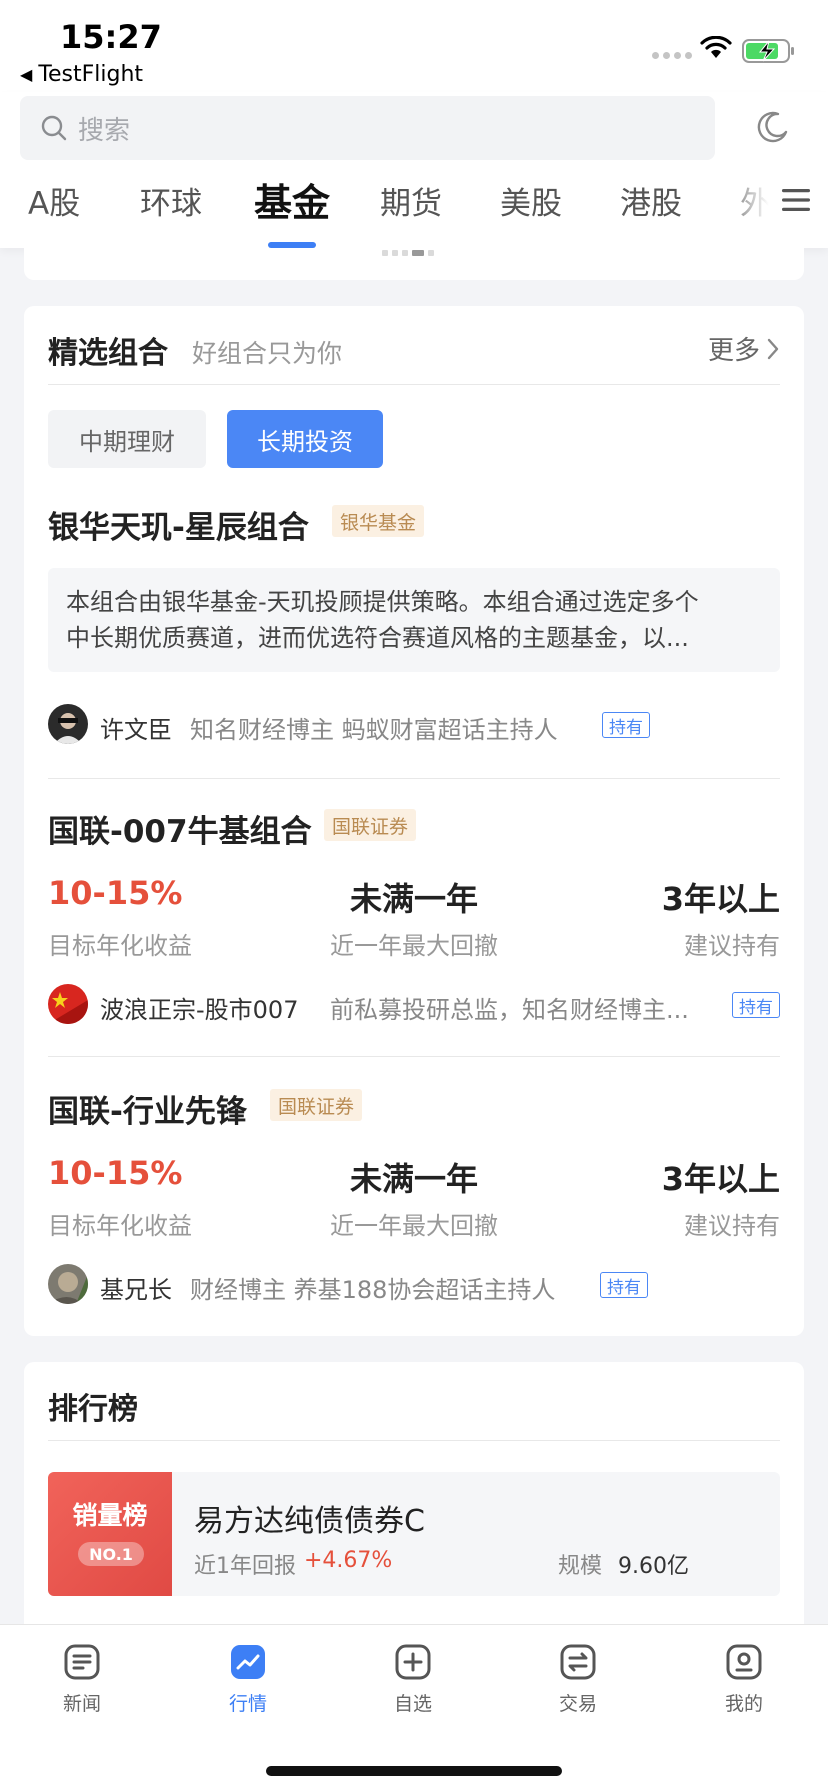  Describe the element at coordinates (136, 1290) in the screenshot. I see `advisor-name: 基兄长` at that location.